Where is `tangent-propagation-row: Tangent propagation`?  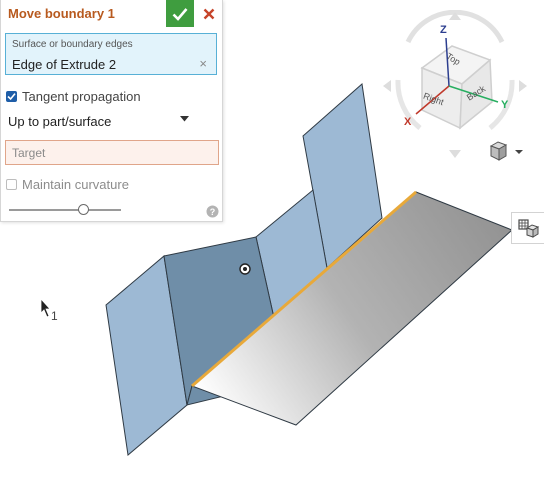
tangent-propagation-row: Tangent propagation is located at coordinates (73, 96).